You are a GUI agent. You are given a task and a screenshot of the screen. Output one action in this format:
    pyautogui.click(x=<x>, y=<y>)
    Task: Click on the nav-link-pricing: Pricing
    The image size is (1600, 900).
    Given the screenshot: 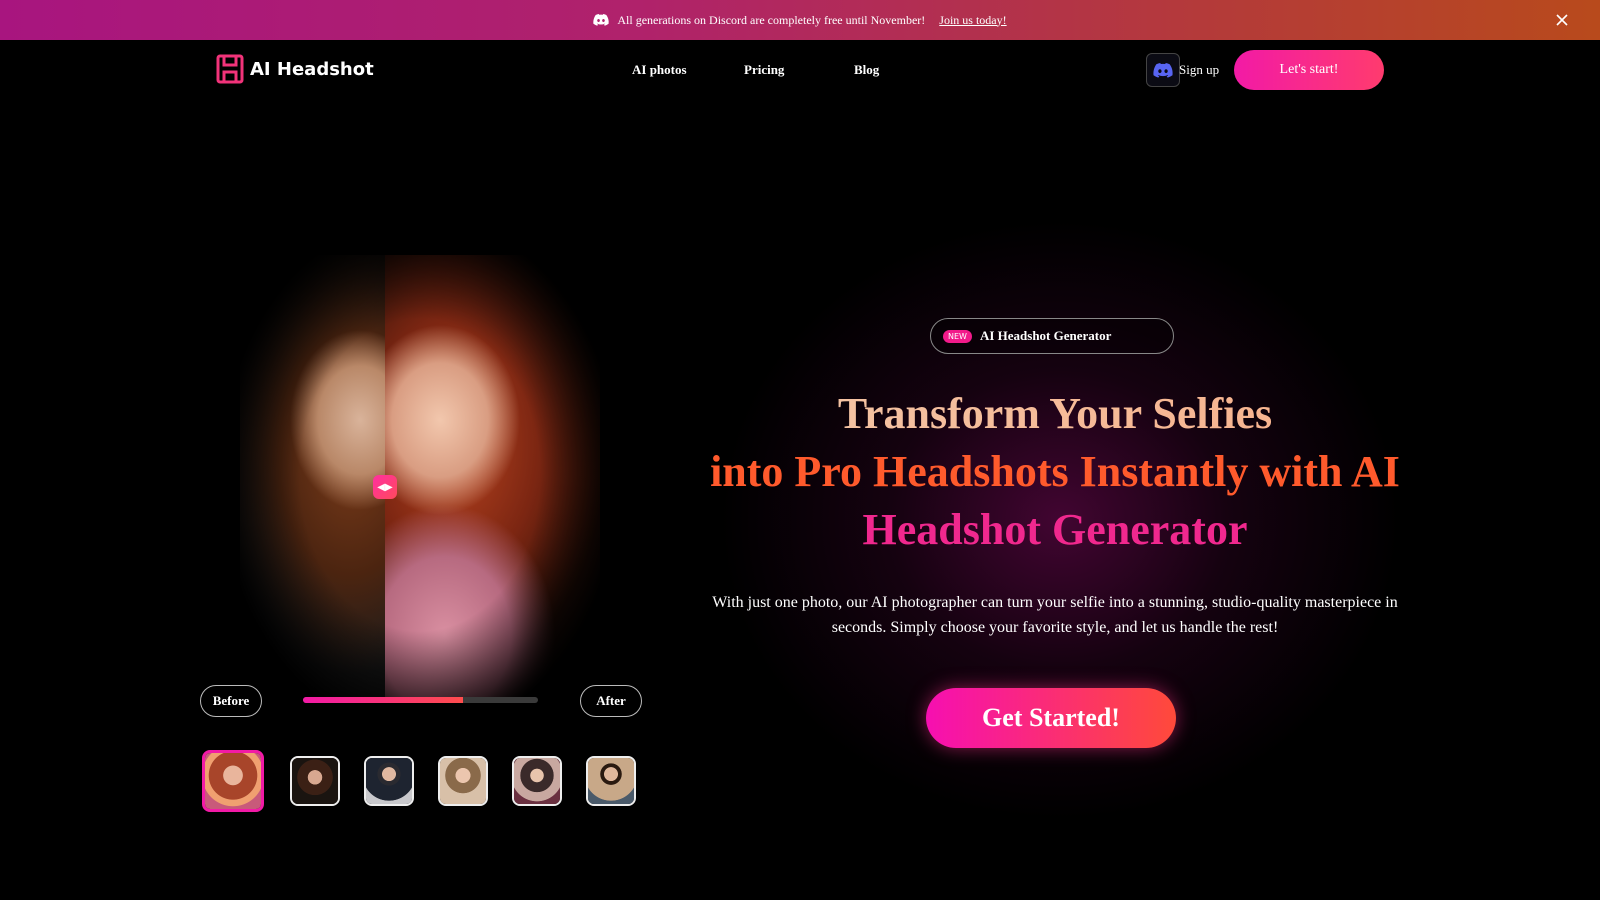 What is the action you would take?
    pyautogui.click(x=787, y=70)
    